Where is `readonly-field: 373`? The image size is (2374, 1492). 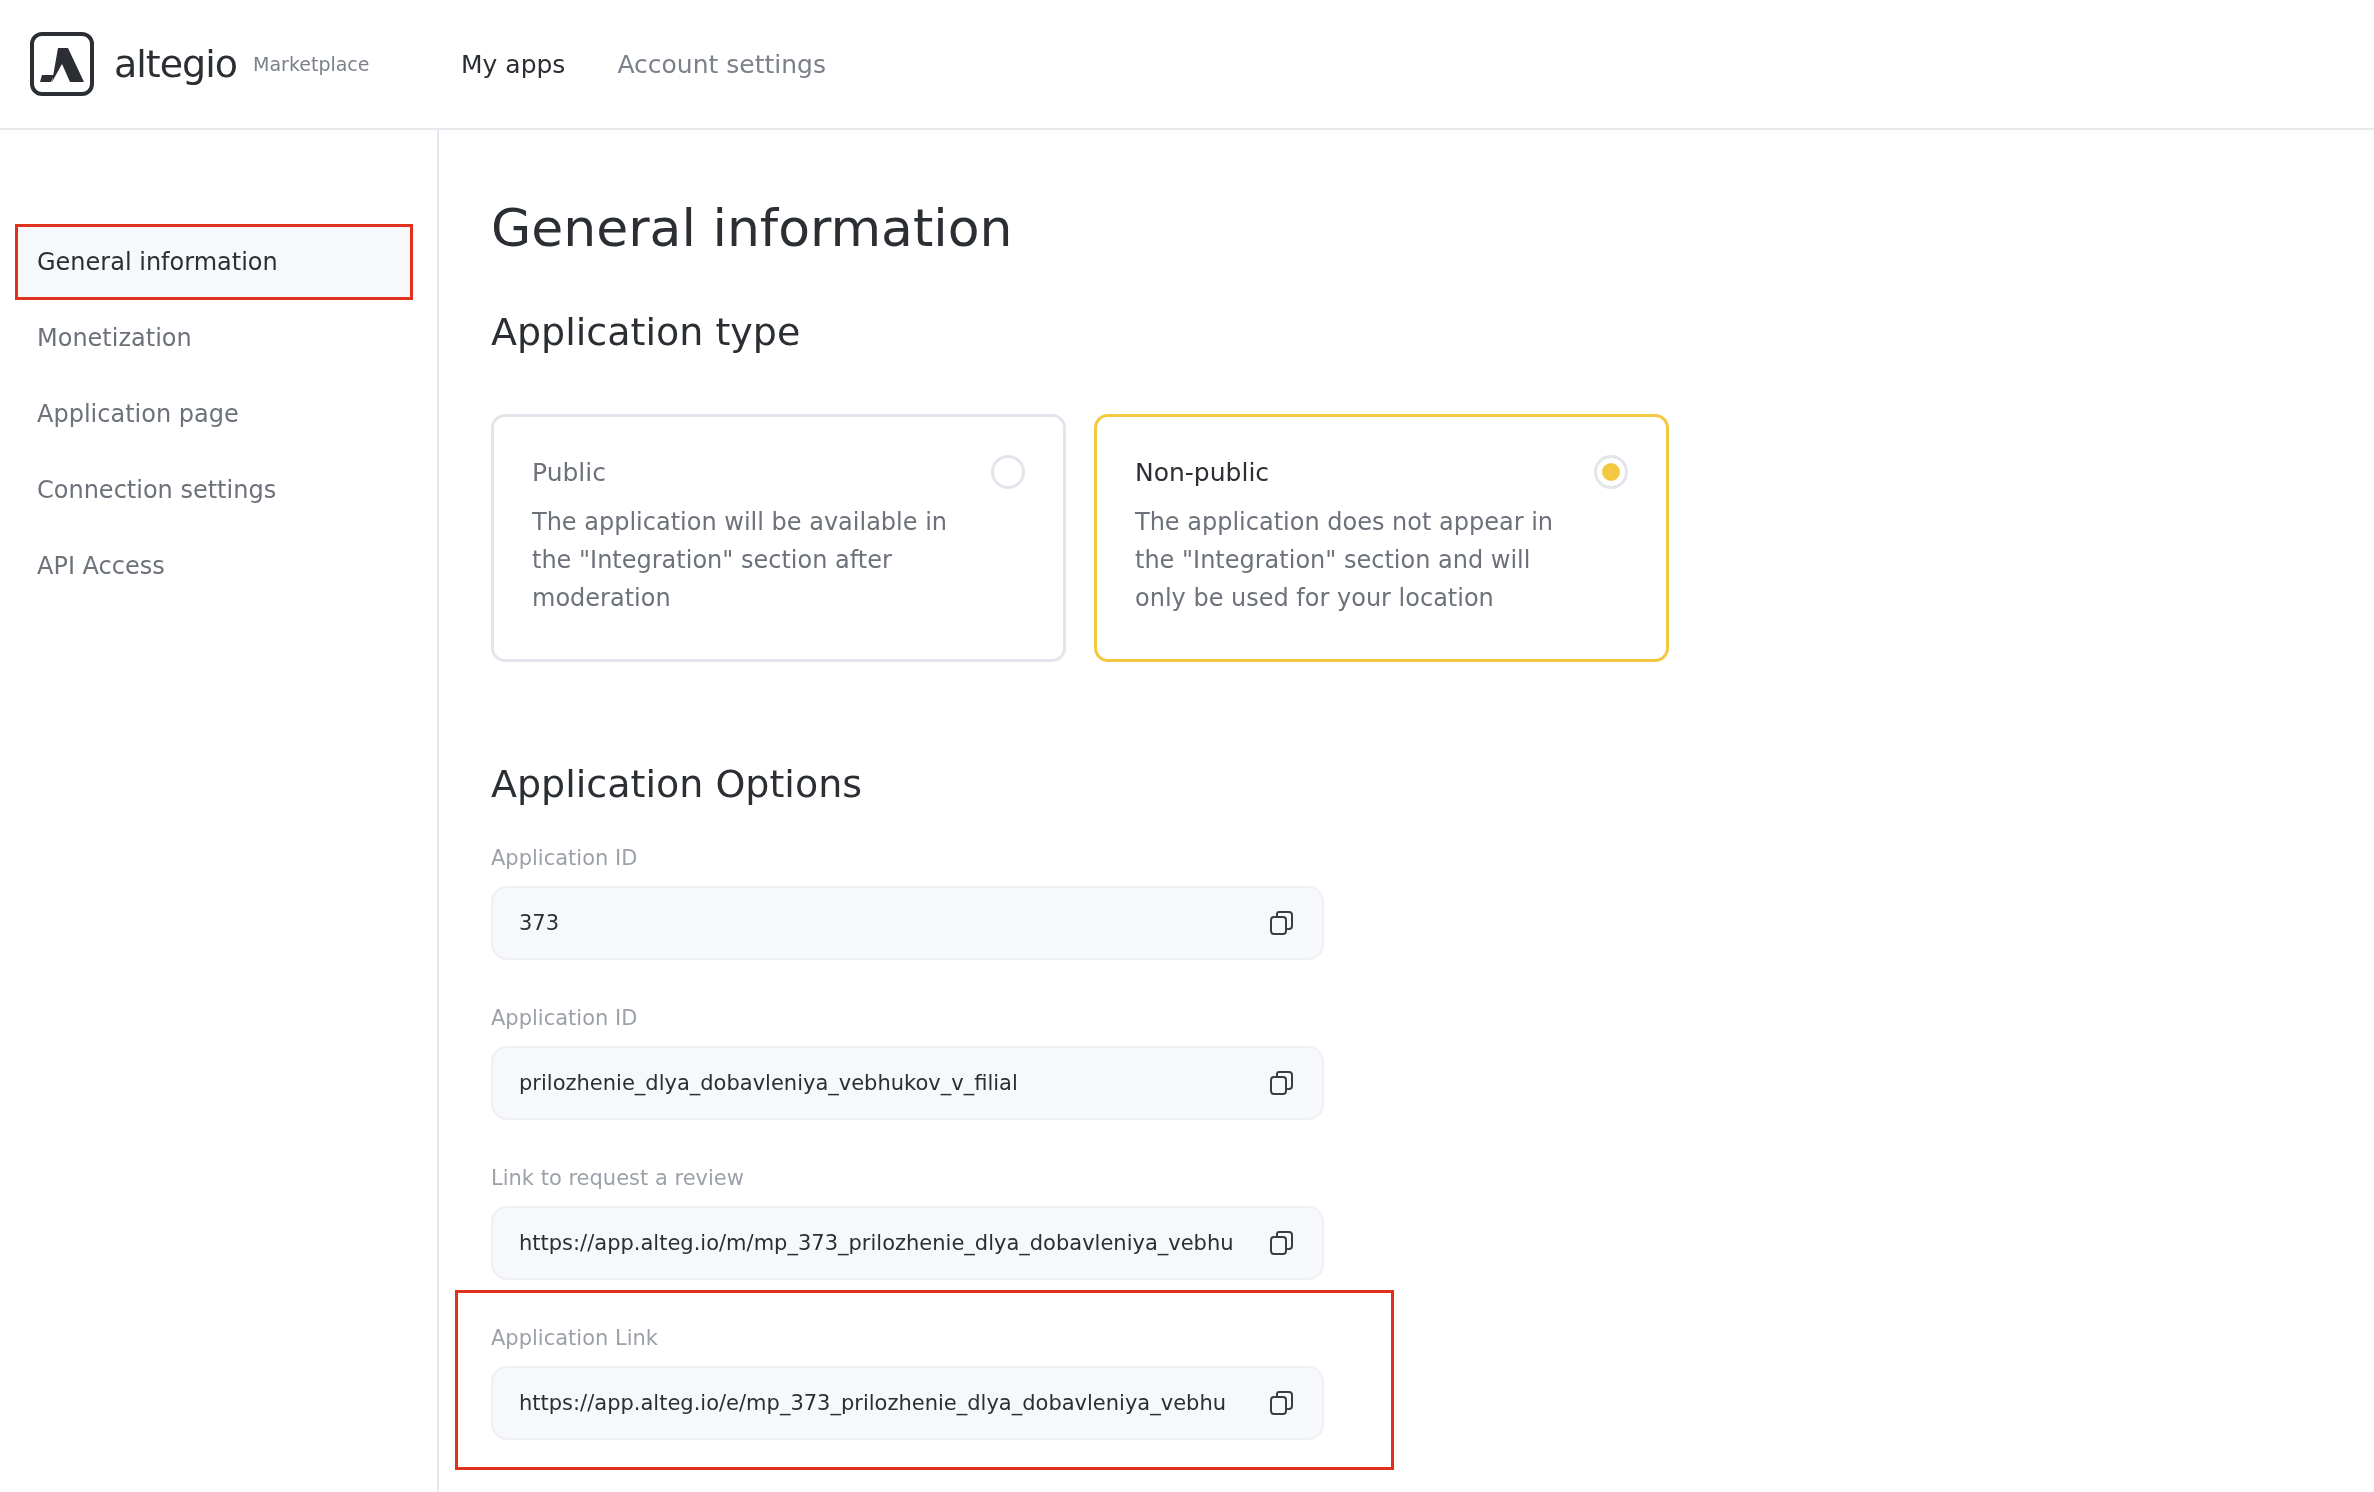
readonly-field: 373 is located at coordinates (907, 923).